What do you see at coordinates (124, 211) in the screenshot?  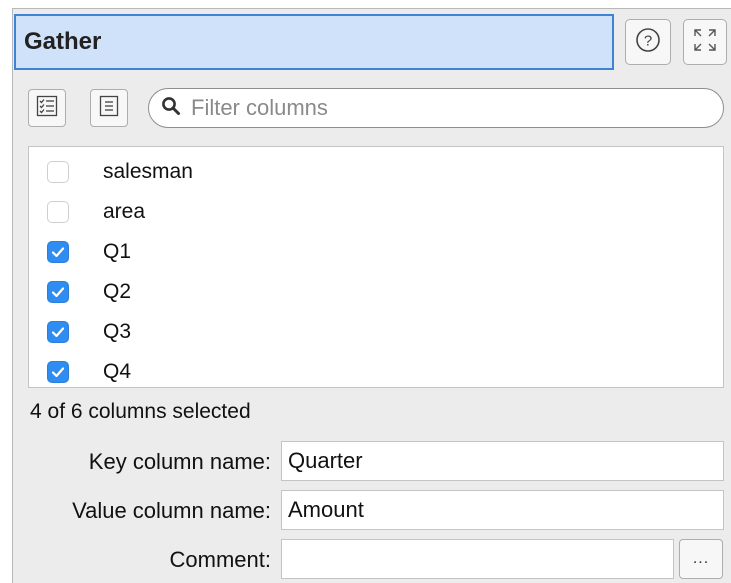 I see `column-label: area` at bounding box center [124, 211].